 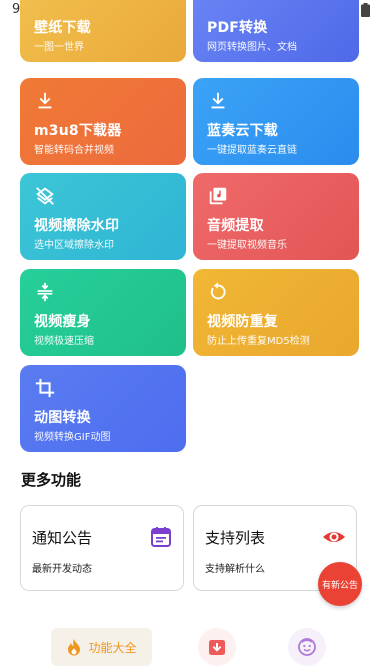 What do you see at coordinates (247, 245) in the screenshot?
I see `tool-subtitle: 一键提取视频音乐` at bounding box center [247, 245].